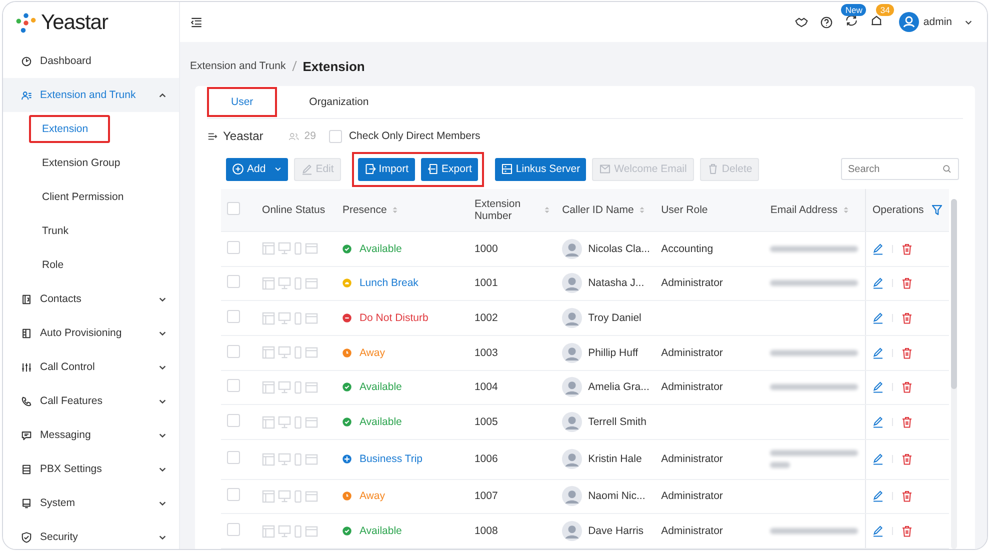  What do you see at coordinates (26, 367) in the screenshot?
I see `sliders-icon` at bounding box center [26, 367].